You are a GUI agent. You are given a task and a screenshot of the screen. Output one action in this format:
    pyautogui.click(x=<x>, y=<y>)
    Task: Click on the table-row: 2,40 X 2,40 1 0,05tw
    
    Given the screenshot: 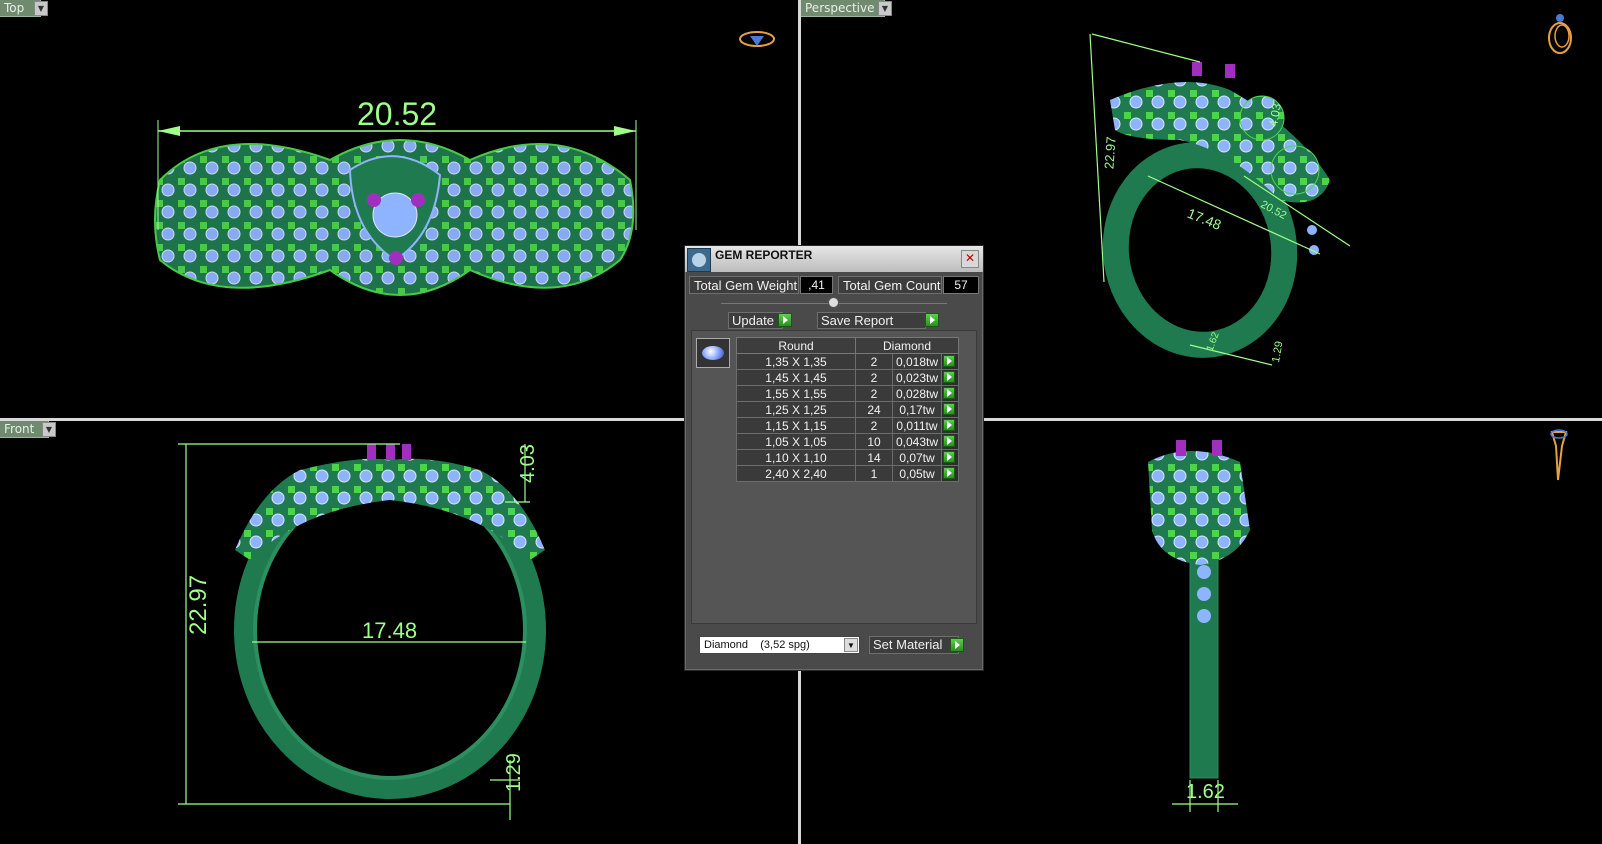 What is the action you would take?
    pyautogui.click(x=847, y=473)
    